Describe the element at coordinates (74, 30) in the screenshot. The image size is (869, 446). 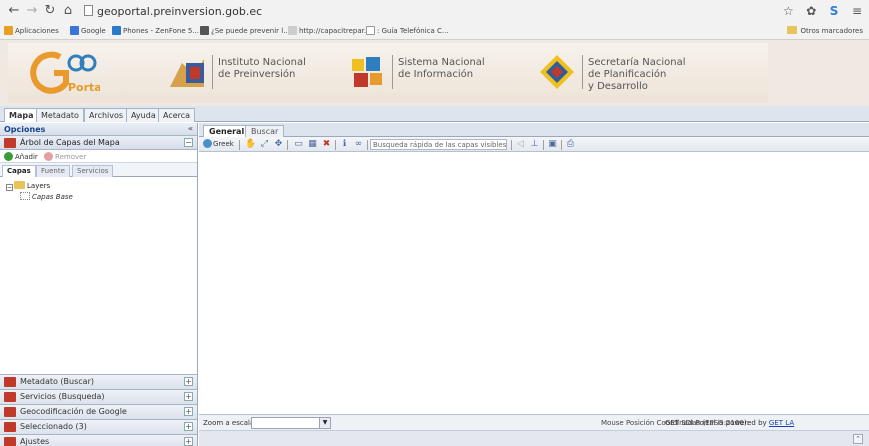
I see `google-icon` at that location.